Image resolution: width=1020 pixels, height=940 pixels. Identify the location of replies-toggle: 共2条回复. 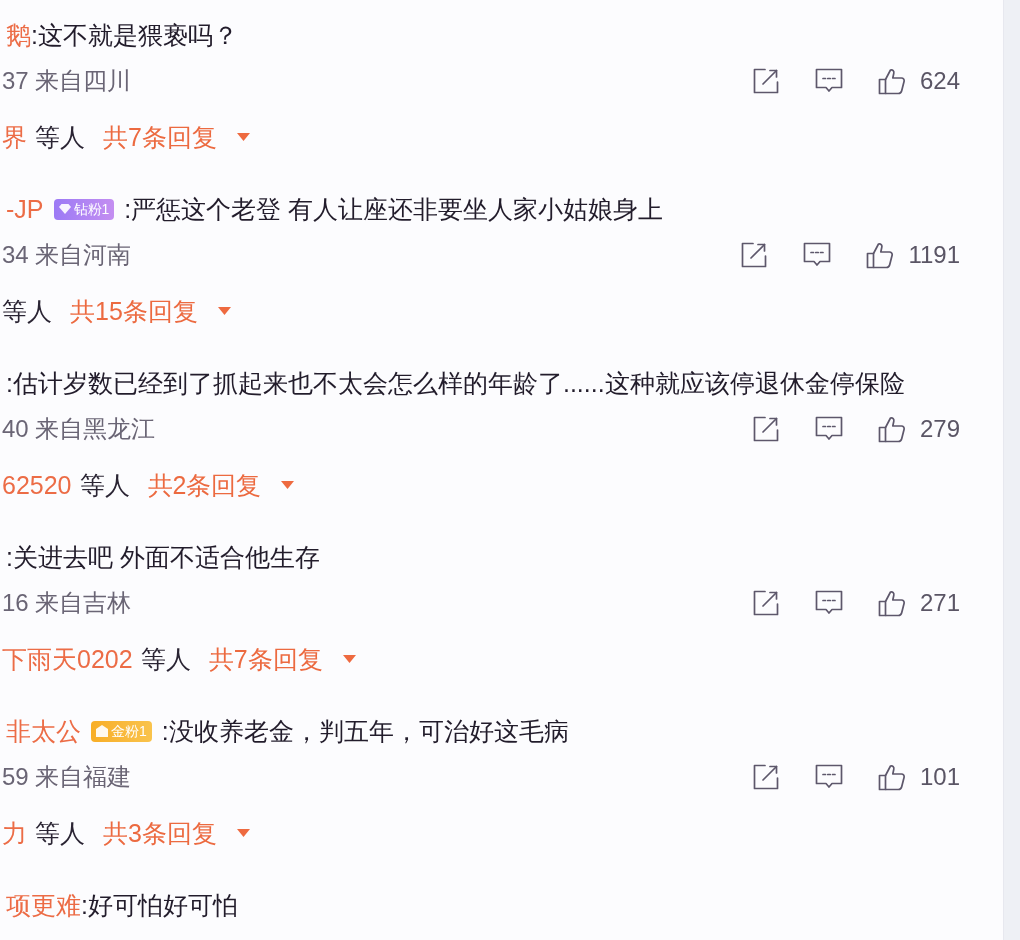
(221, 485).